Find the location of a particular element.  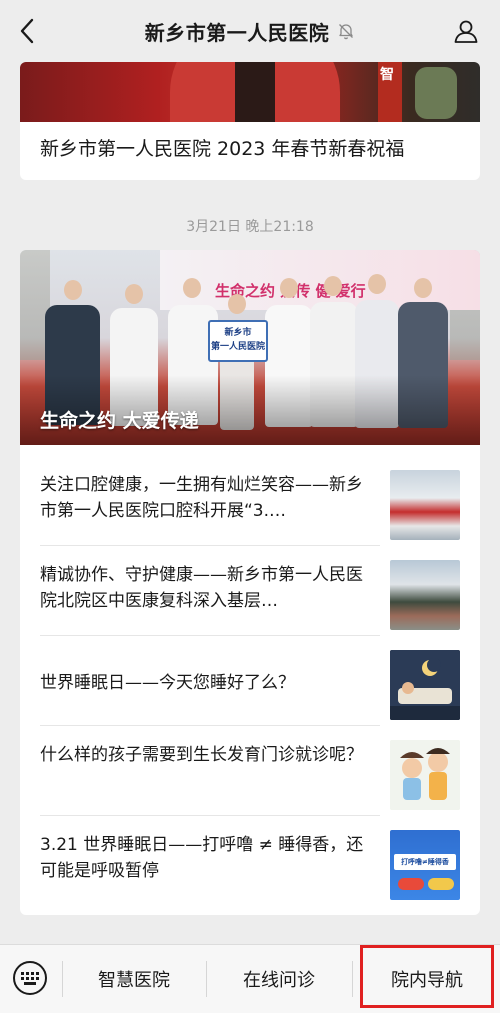

hero-caption: 生命之约 大爱传递 is located at coordinates (119, 421).